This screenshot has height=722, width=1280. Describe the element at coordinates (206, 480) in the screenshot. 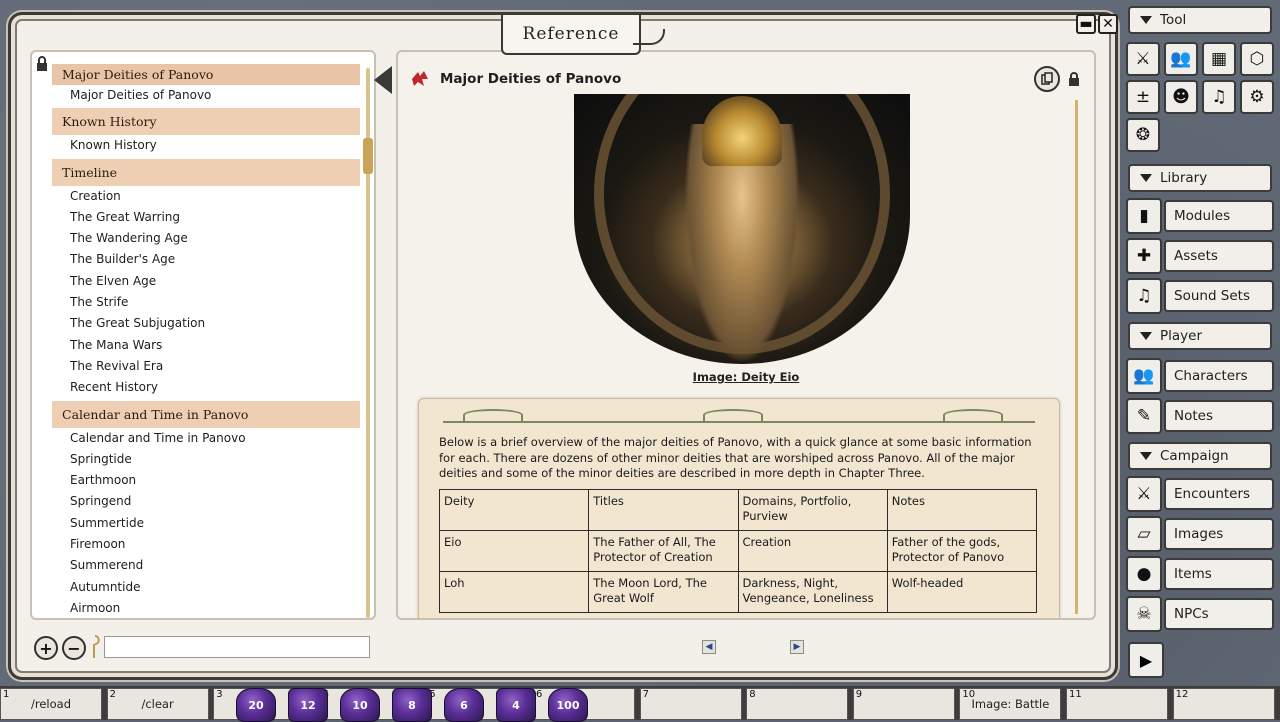

I see `list-item: Earthmoon` at that location.